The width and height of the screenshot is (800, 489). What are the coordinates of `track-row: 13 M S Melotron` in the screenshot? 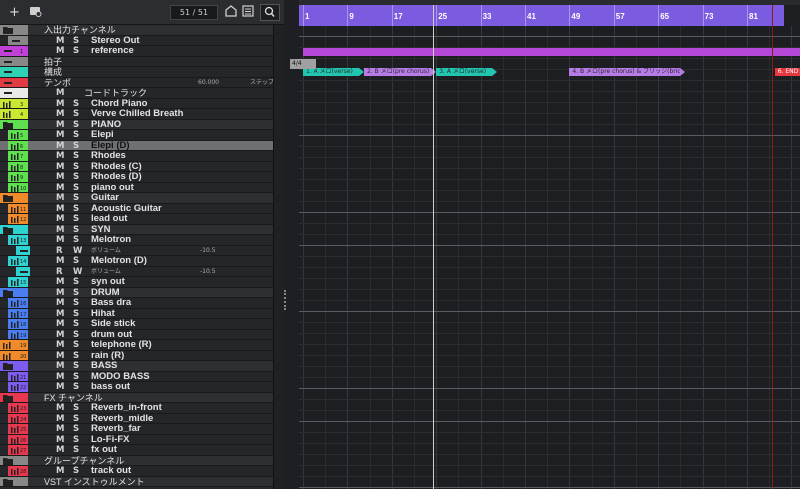 It's located at (136, 240).